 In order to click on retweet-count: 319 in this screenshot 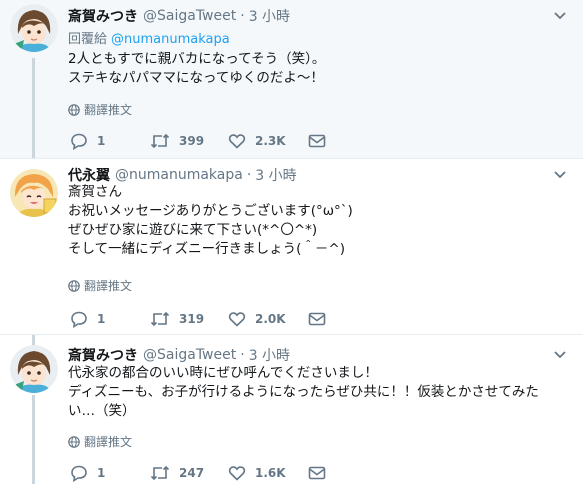, I will do `click(192, 319)`.